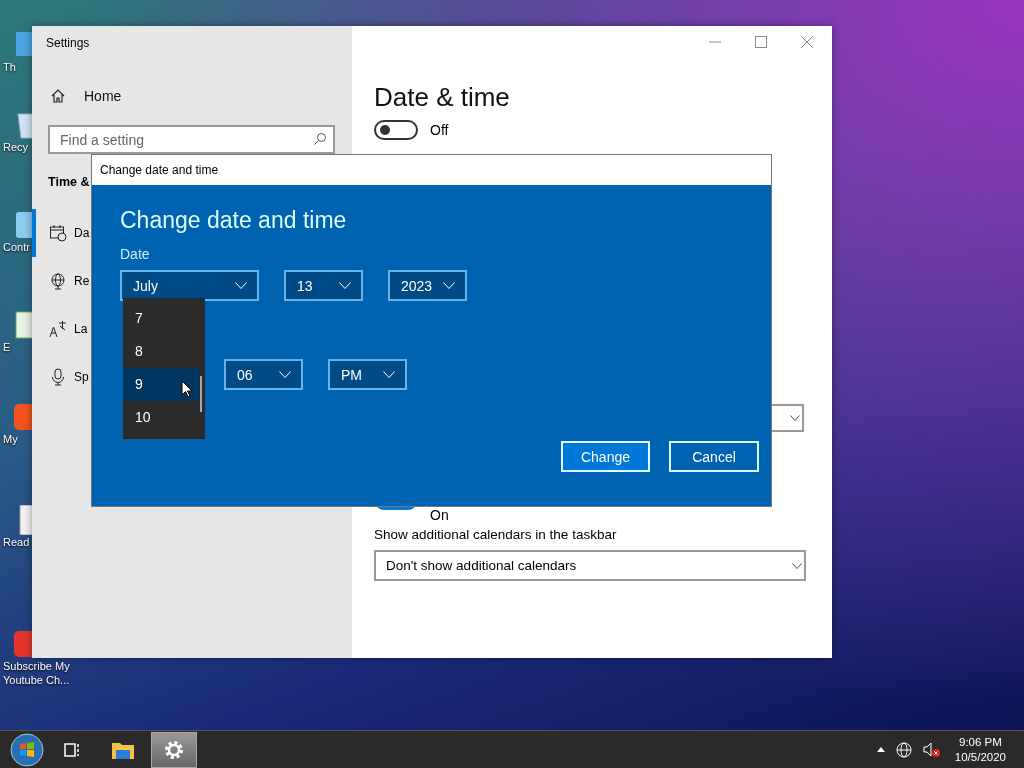  Describe the element at coordinates (69, 183) in the screenshot. I see `section-heading: Time &` at that location.